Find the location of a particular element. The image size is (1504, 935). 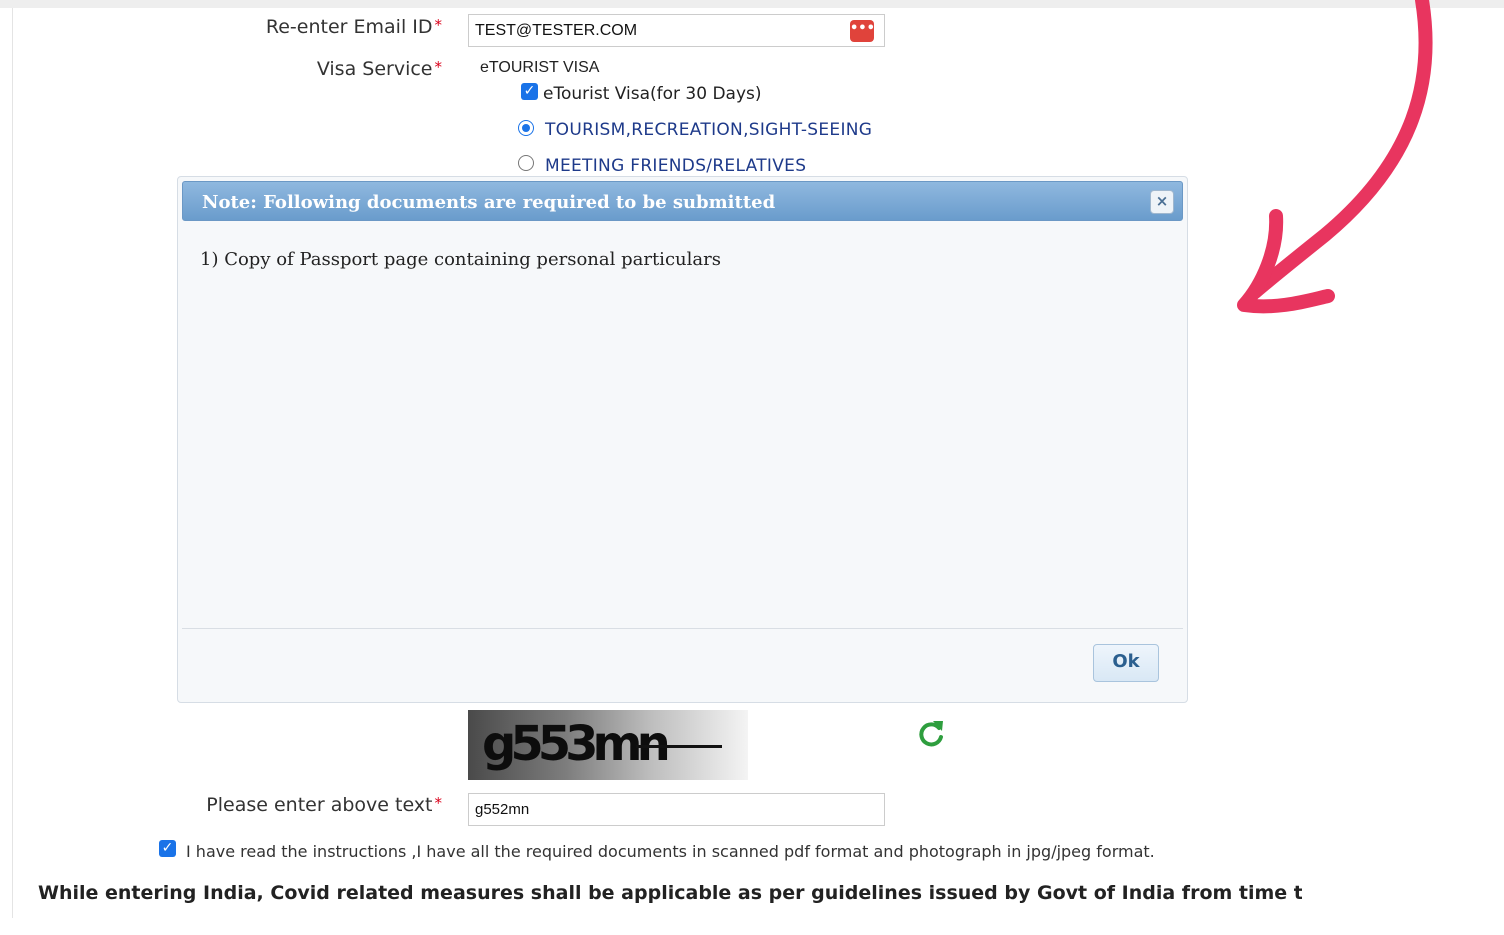

ok-button: Ok is located at coordinates (1126, 663).